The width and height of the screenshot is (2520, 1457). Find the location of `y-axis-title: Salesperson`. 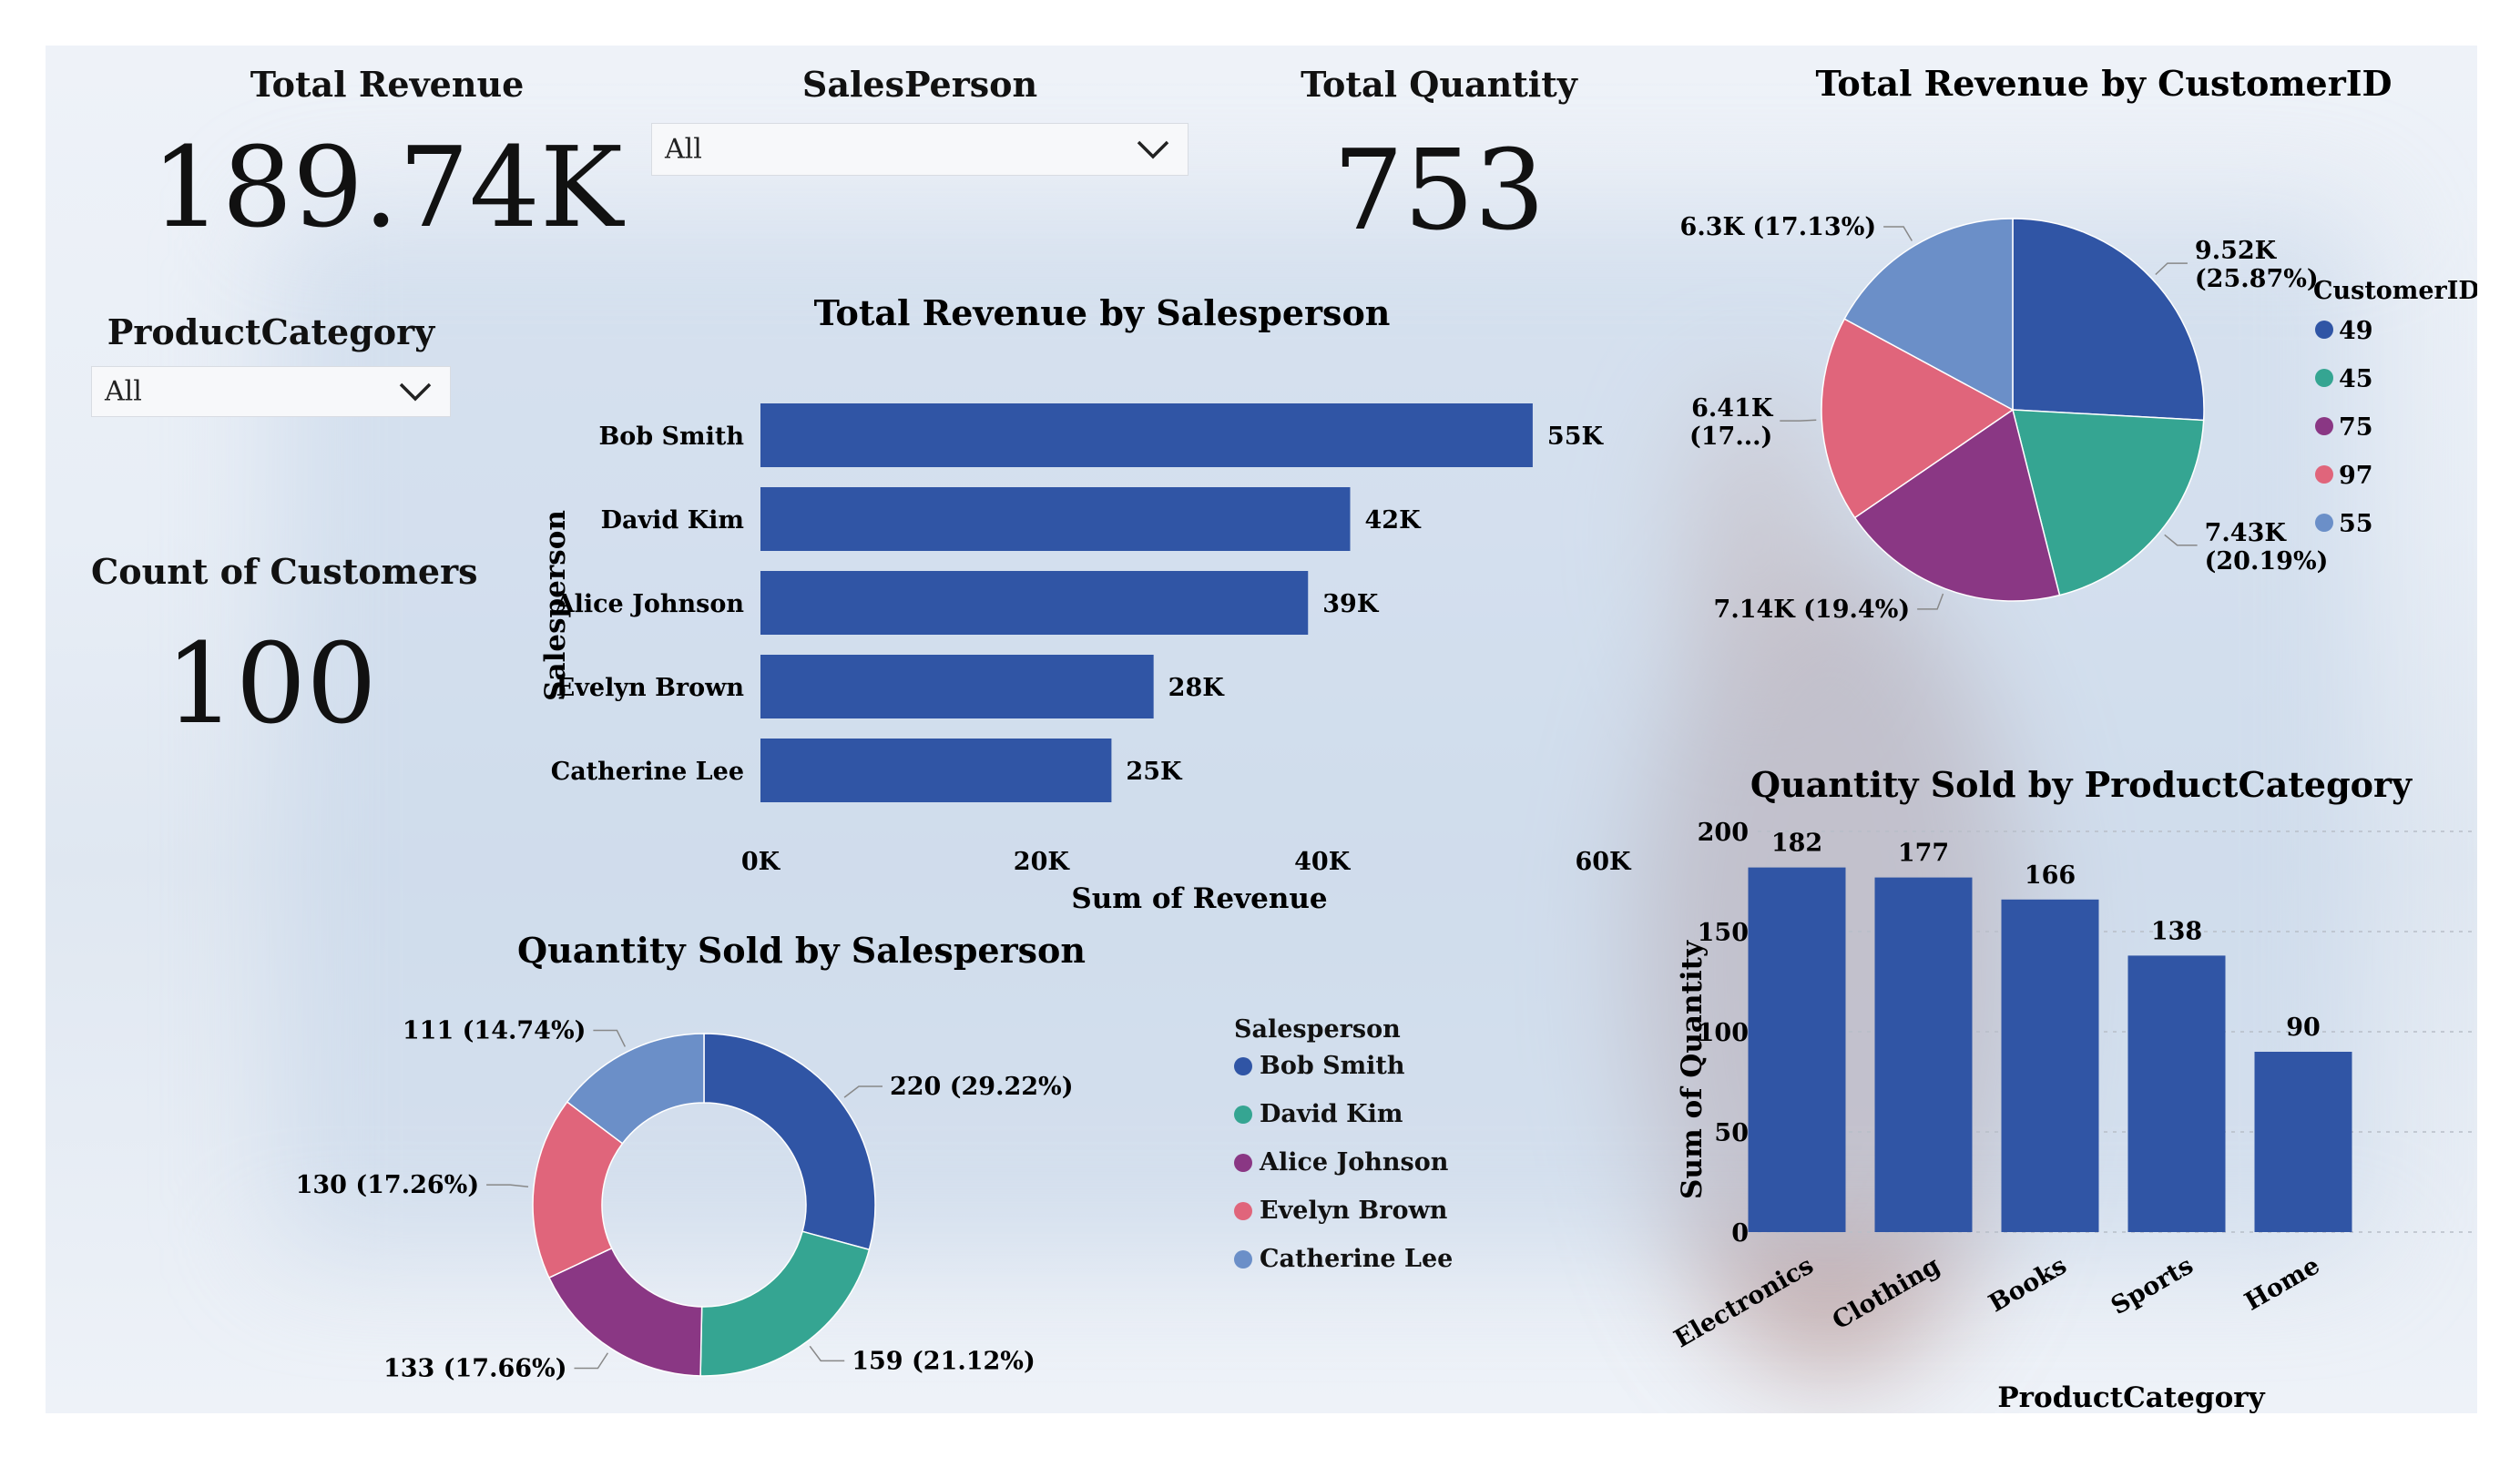

y-axis-title: Salesperson is located at coordinates (555, 605).